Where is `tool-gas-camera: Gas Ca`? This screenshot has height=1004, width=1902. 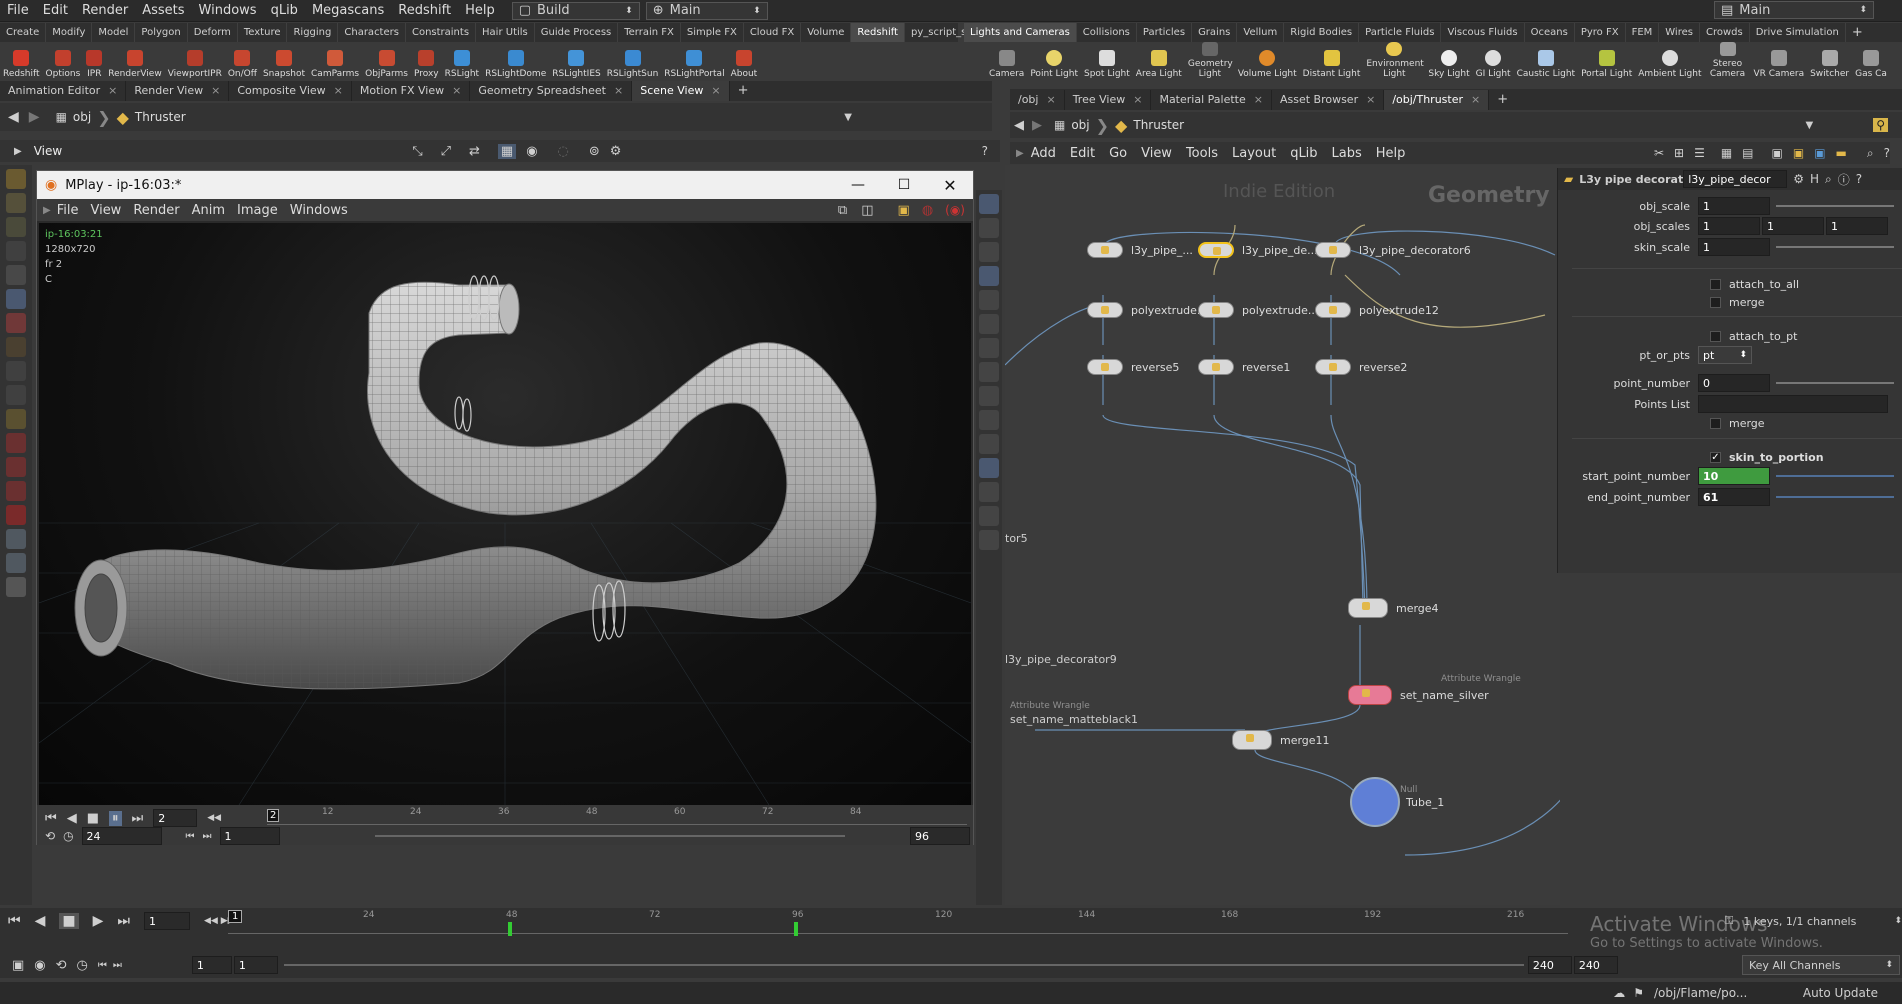 tool-gas-camera: Gas Ca is located at coordinates (1871, 60).